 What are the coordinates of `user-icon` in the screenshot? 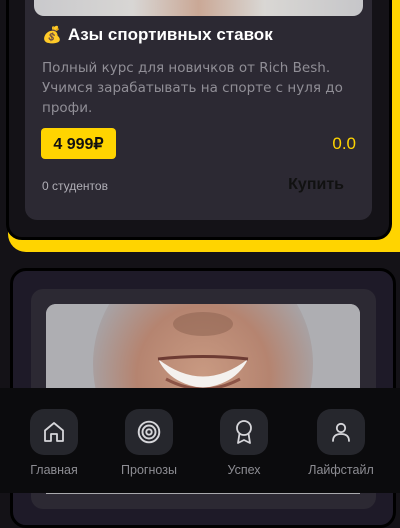 It's located at (341, 432).